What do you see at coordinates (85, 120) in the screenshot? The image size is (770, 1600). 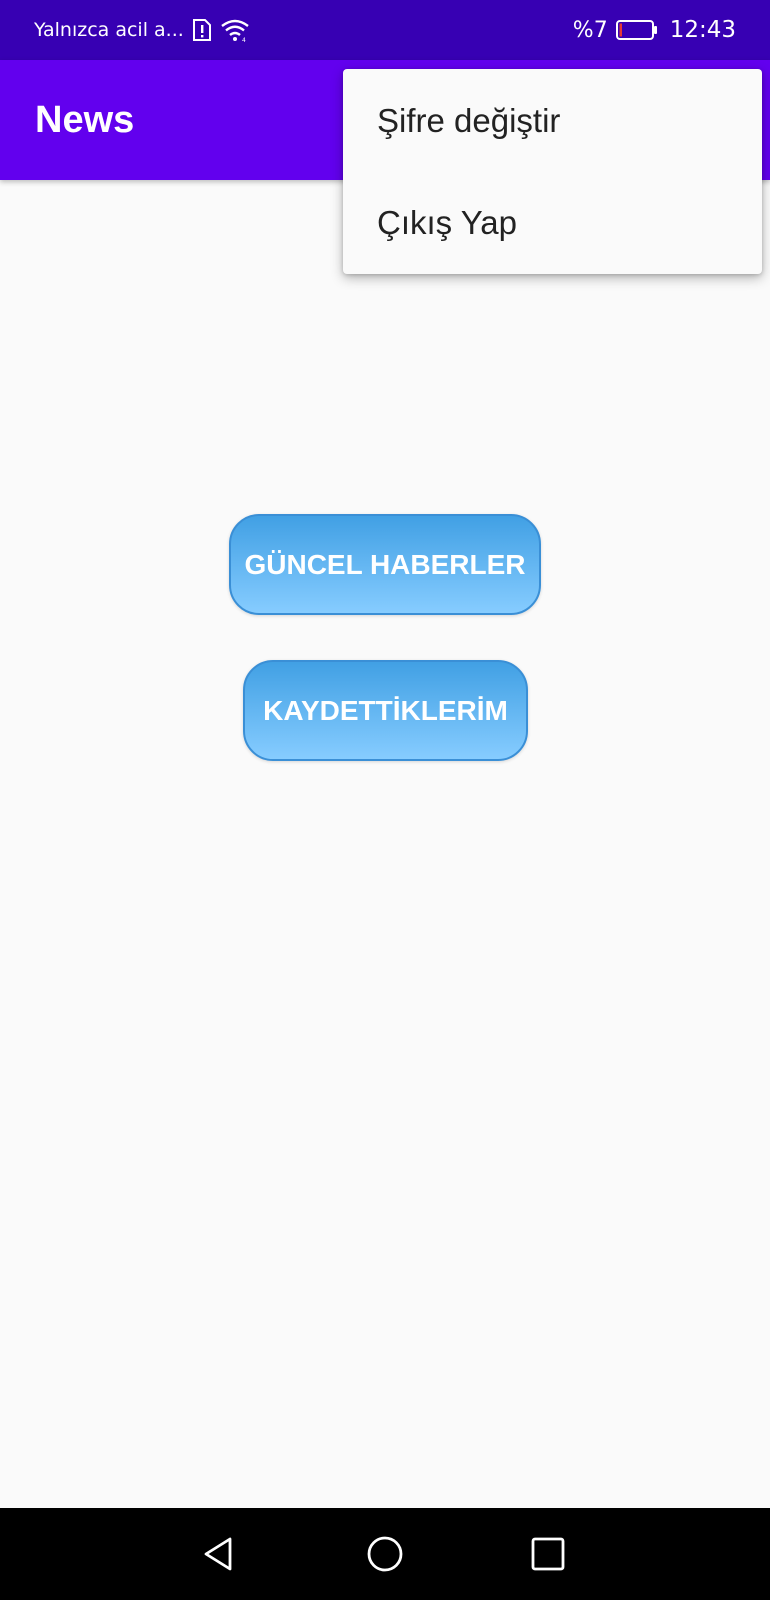 I see `app-title: News` at bounding box center [85, 120].